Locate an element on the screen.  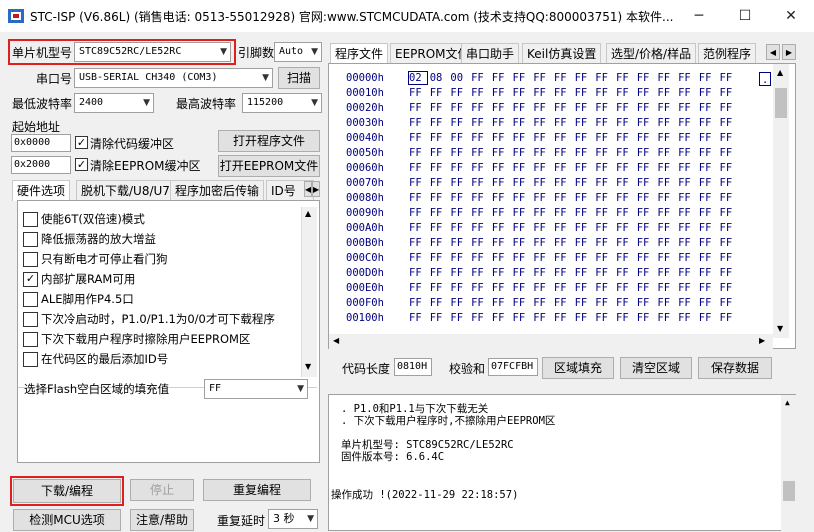
tab-keil-settings: Keil仿真设置 is located at coordinates (562, 53).